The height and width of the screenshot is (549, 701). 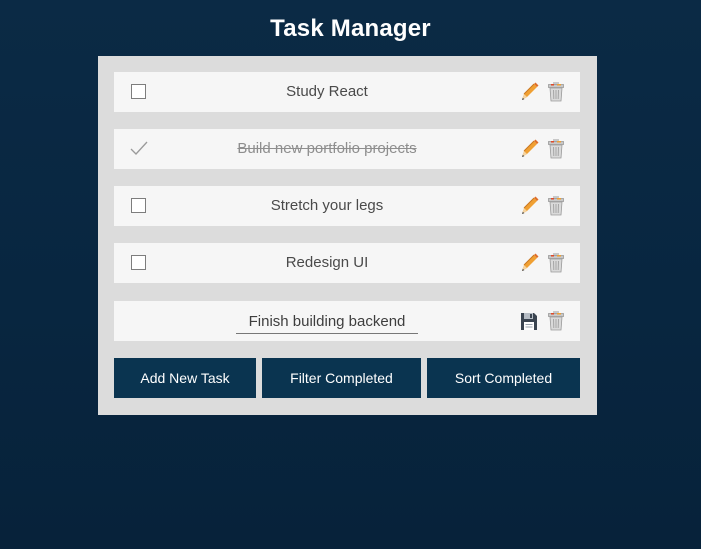 I want to click on page-title: Task Manager, so click(x=350, y=28).